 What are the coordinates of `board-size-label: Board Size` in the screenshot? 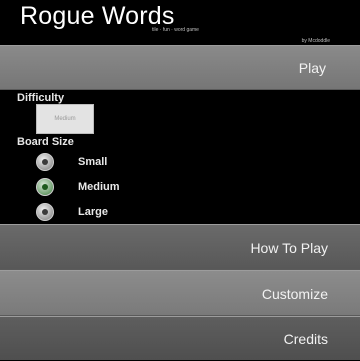 It's located at (45, 142).